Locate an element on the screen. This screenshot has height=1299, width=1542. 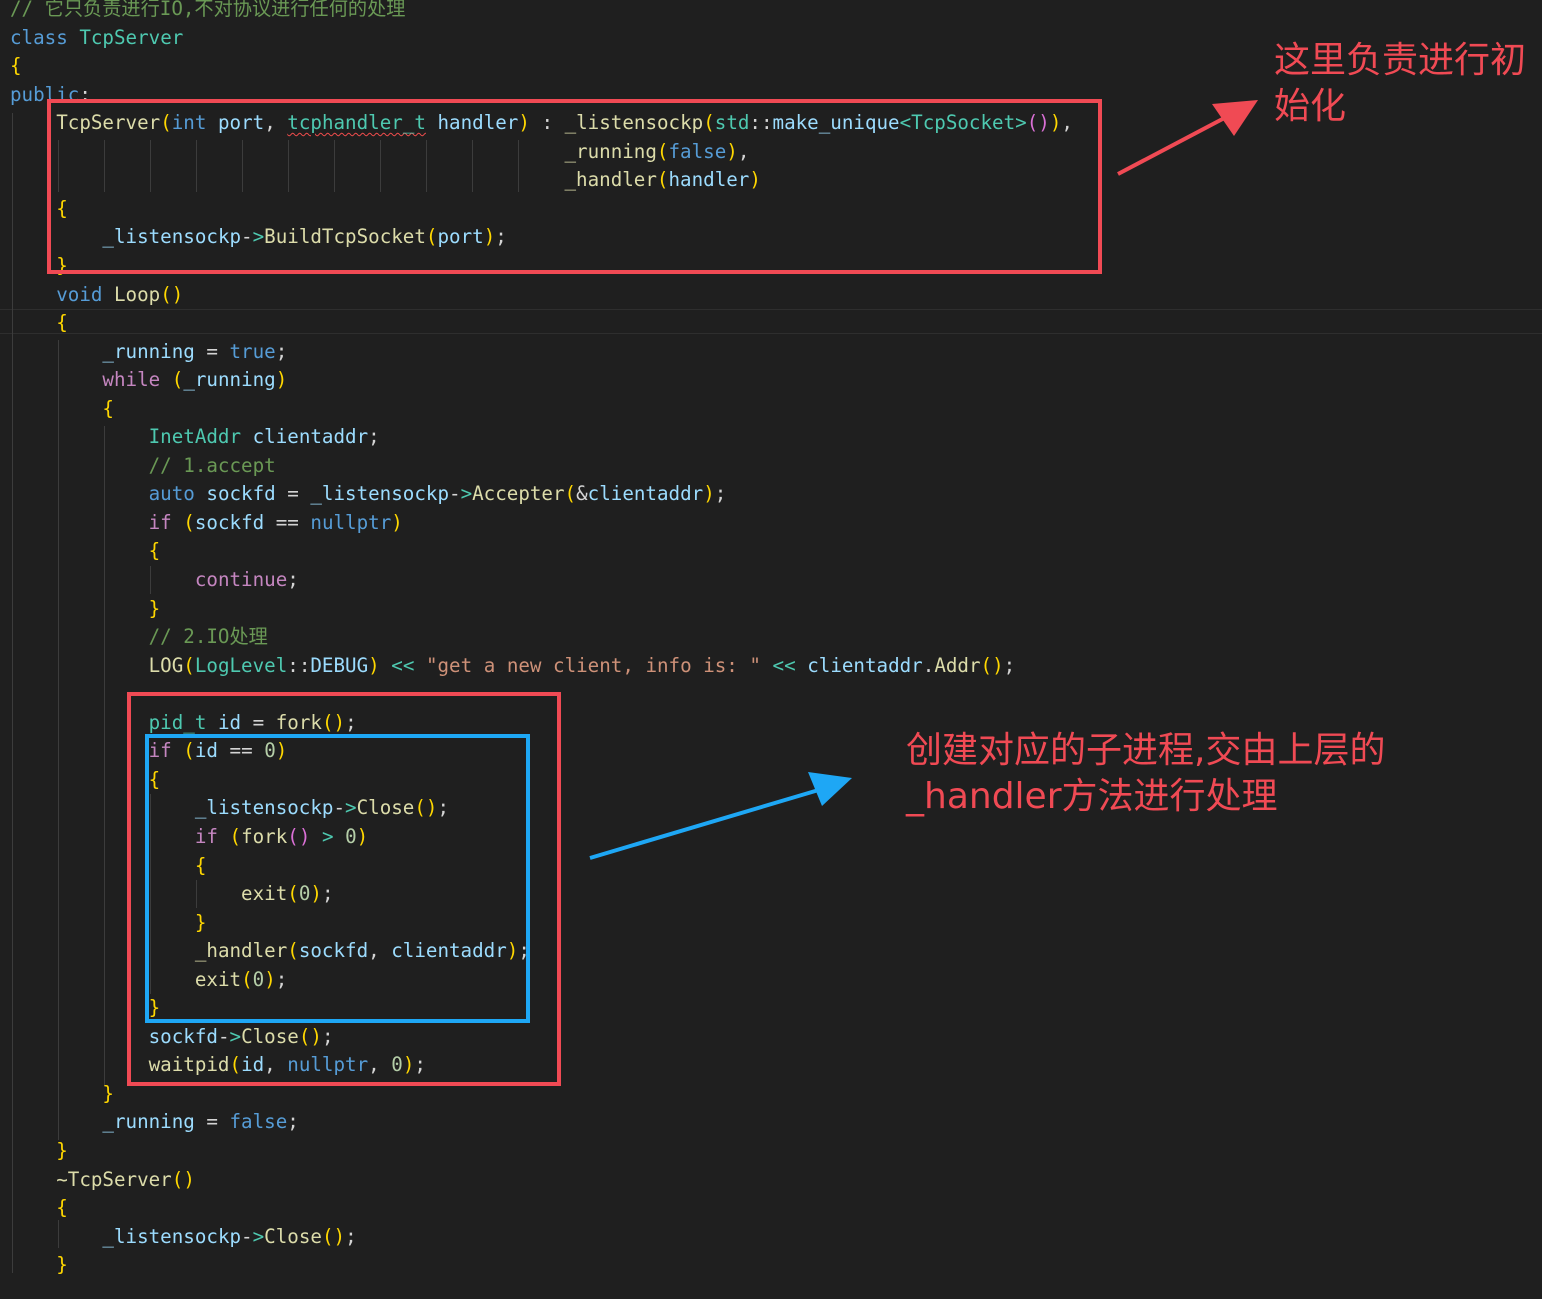
init-annotation-line: 这里负责进行初 is located at coordinates (1400, 60).